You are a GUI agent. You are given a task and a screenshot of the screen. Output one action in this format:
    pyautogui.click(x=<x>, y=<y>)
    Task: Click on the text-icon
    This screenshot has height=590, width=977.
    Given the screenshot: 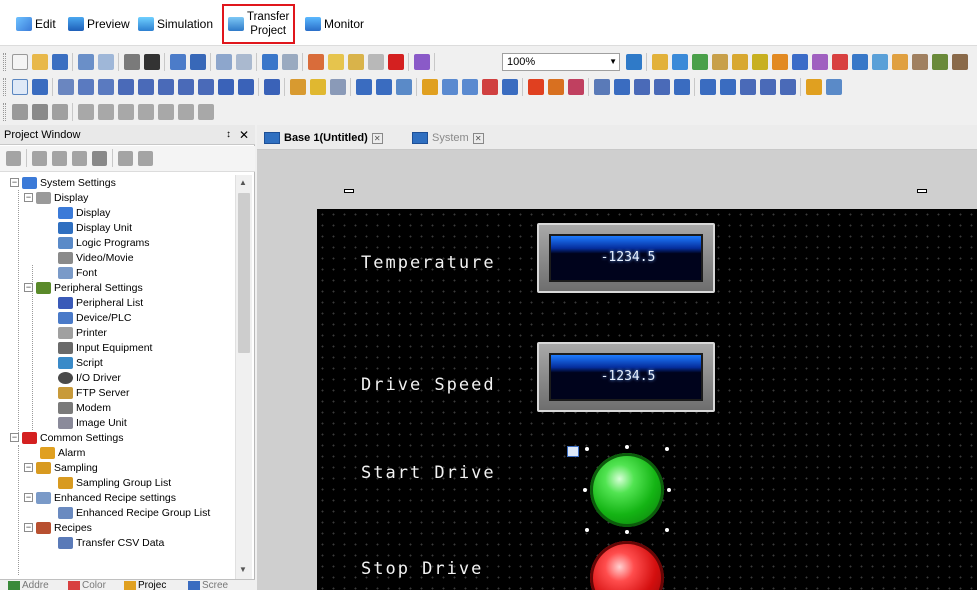 What is the action you would take?
    pyautogui.click(x=40, y=87)
    